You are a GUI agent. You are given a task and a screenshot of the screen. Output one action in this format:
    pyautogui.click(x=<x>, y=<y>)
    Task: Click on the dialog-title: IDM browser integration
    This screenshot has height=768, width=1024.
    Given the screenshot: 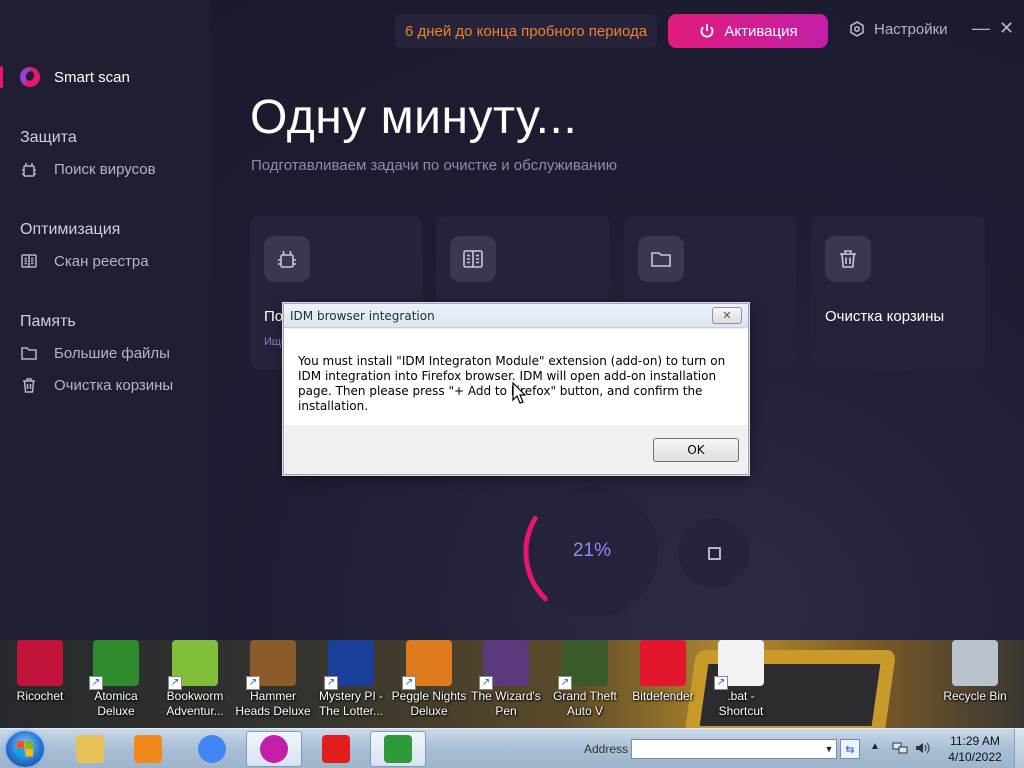 What is the action you would take?
    pyautogui.click(x=362, y=315)
    